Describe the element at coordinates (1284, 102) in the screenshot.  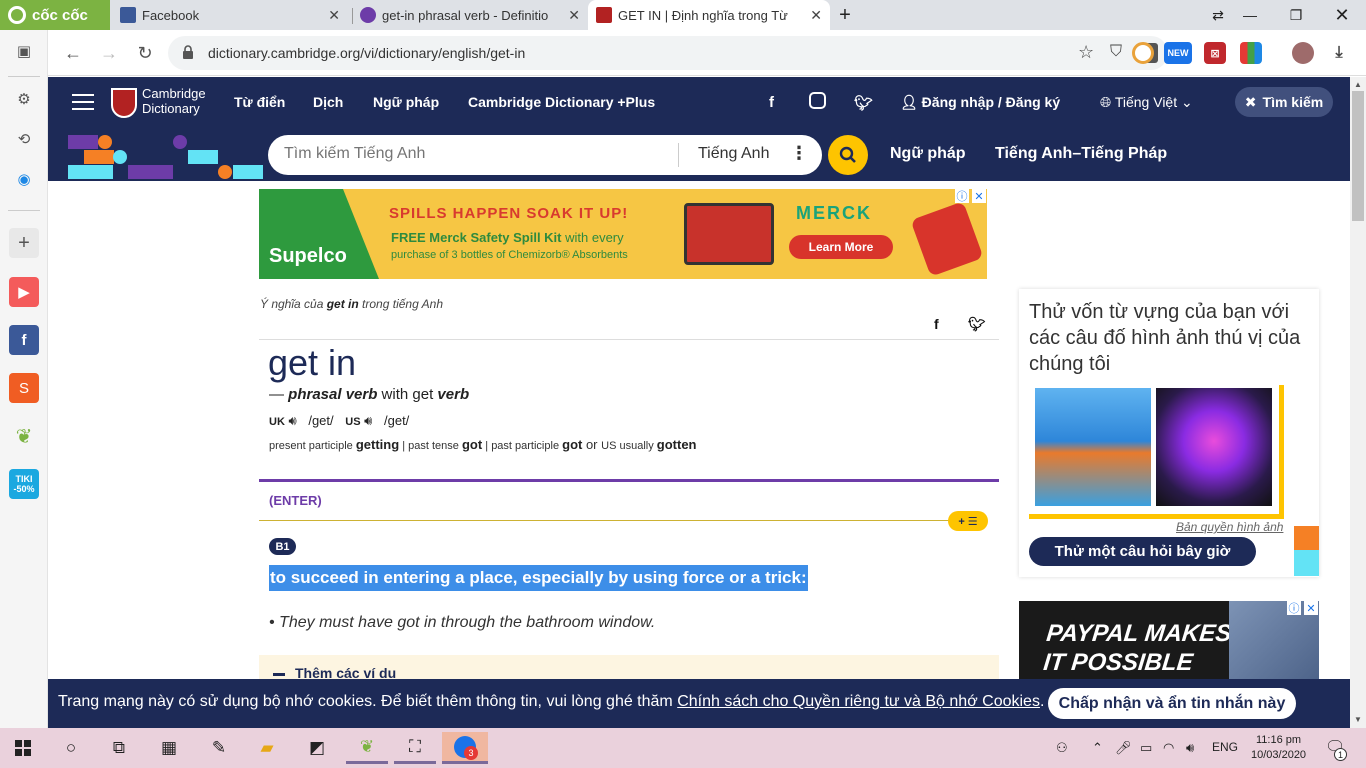
I see `search-toggle-button: ✖ Tìm kiếm` at that location.